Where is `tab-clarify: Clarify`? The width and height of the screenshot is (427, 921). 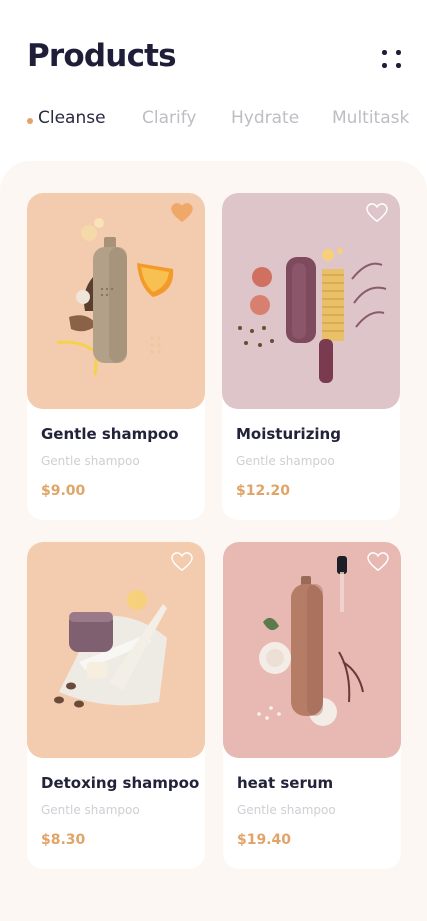
tab-clarify: Clarify is located at coordinates (169, 118).